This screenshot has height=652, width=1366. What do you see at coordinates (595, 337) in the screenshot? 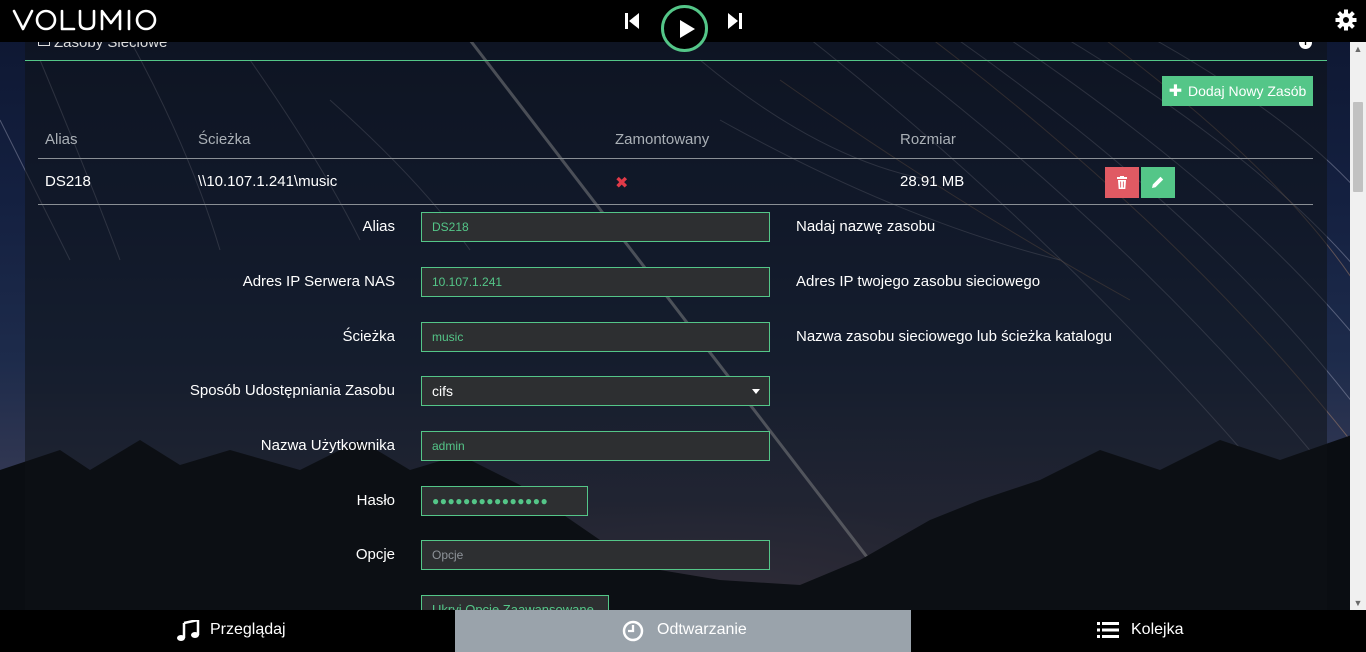
I see `path-input: music` at bounding box center [595, 337].